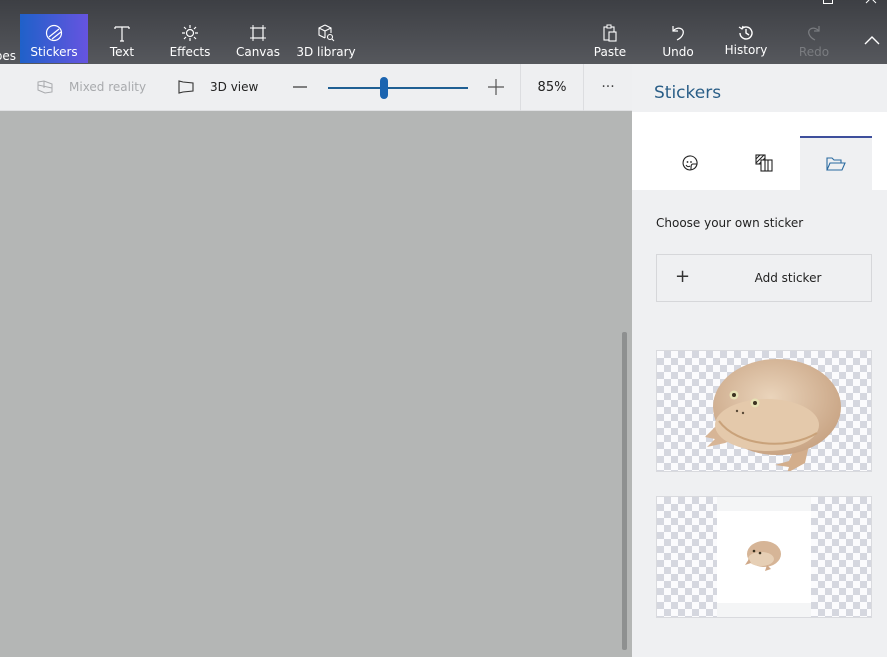 This screenshot has width=887, height=657. I want to click on tab-3d-library: 3D library, so click(326, 38).